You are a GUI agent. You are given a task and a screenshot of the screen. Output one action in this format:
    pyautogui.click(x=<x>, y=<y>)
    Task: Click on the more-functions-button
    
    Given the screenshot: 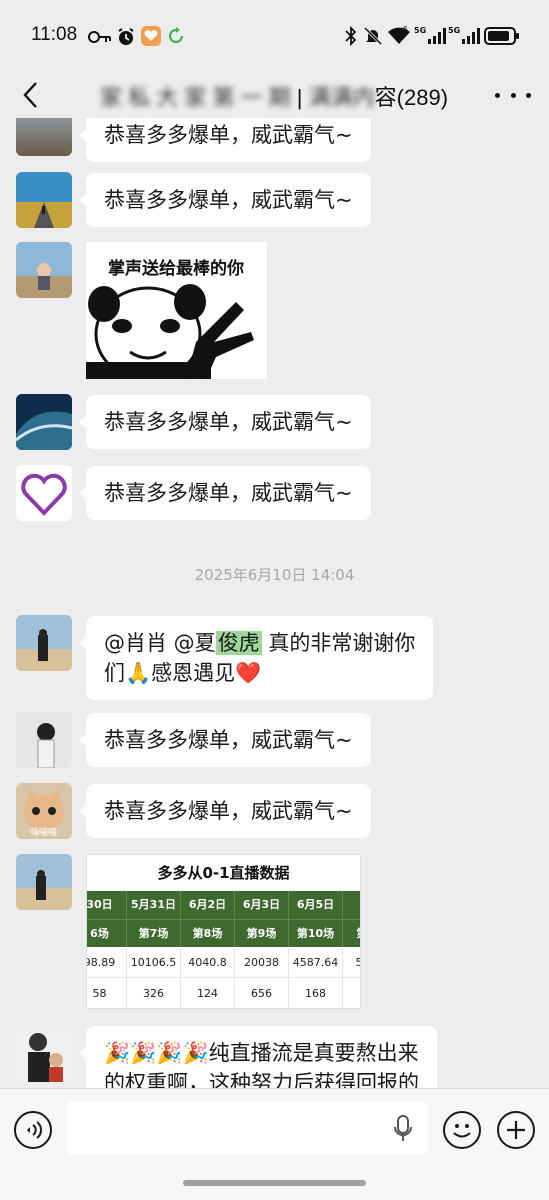 What is the action you would take?
    pyautogui.click(x=516, y=1130)
    